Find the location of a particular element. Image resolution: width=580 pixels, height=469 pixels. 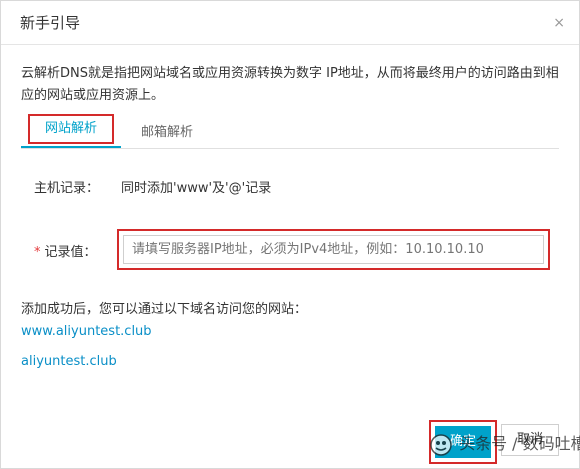

watermark-text: 头条号 / 数码吐槽 is located at coordinates (519, 443).